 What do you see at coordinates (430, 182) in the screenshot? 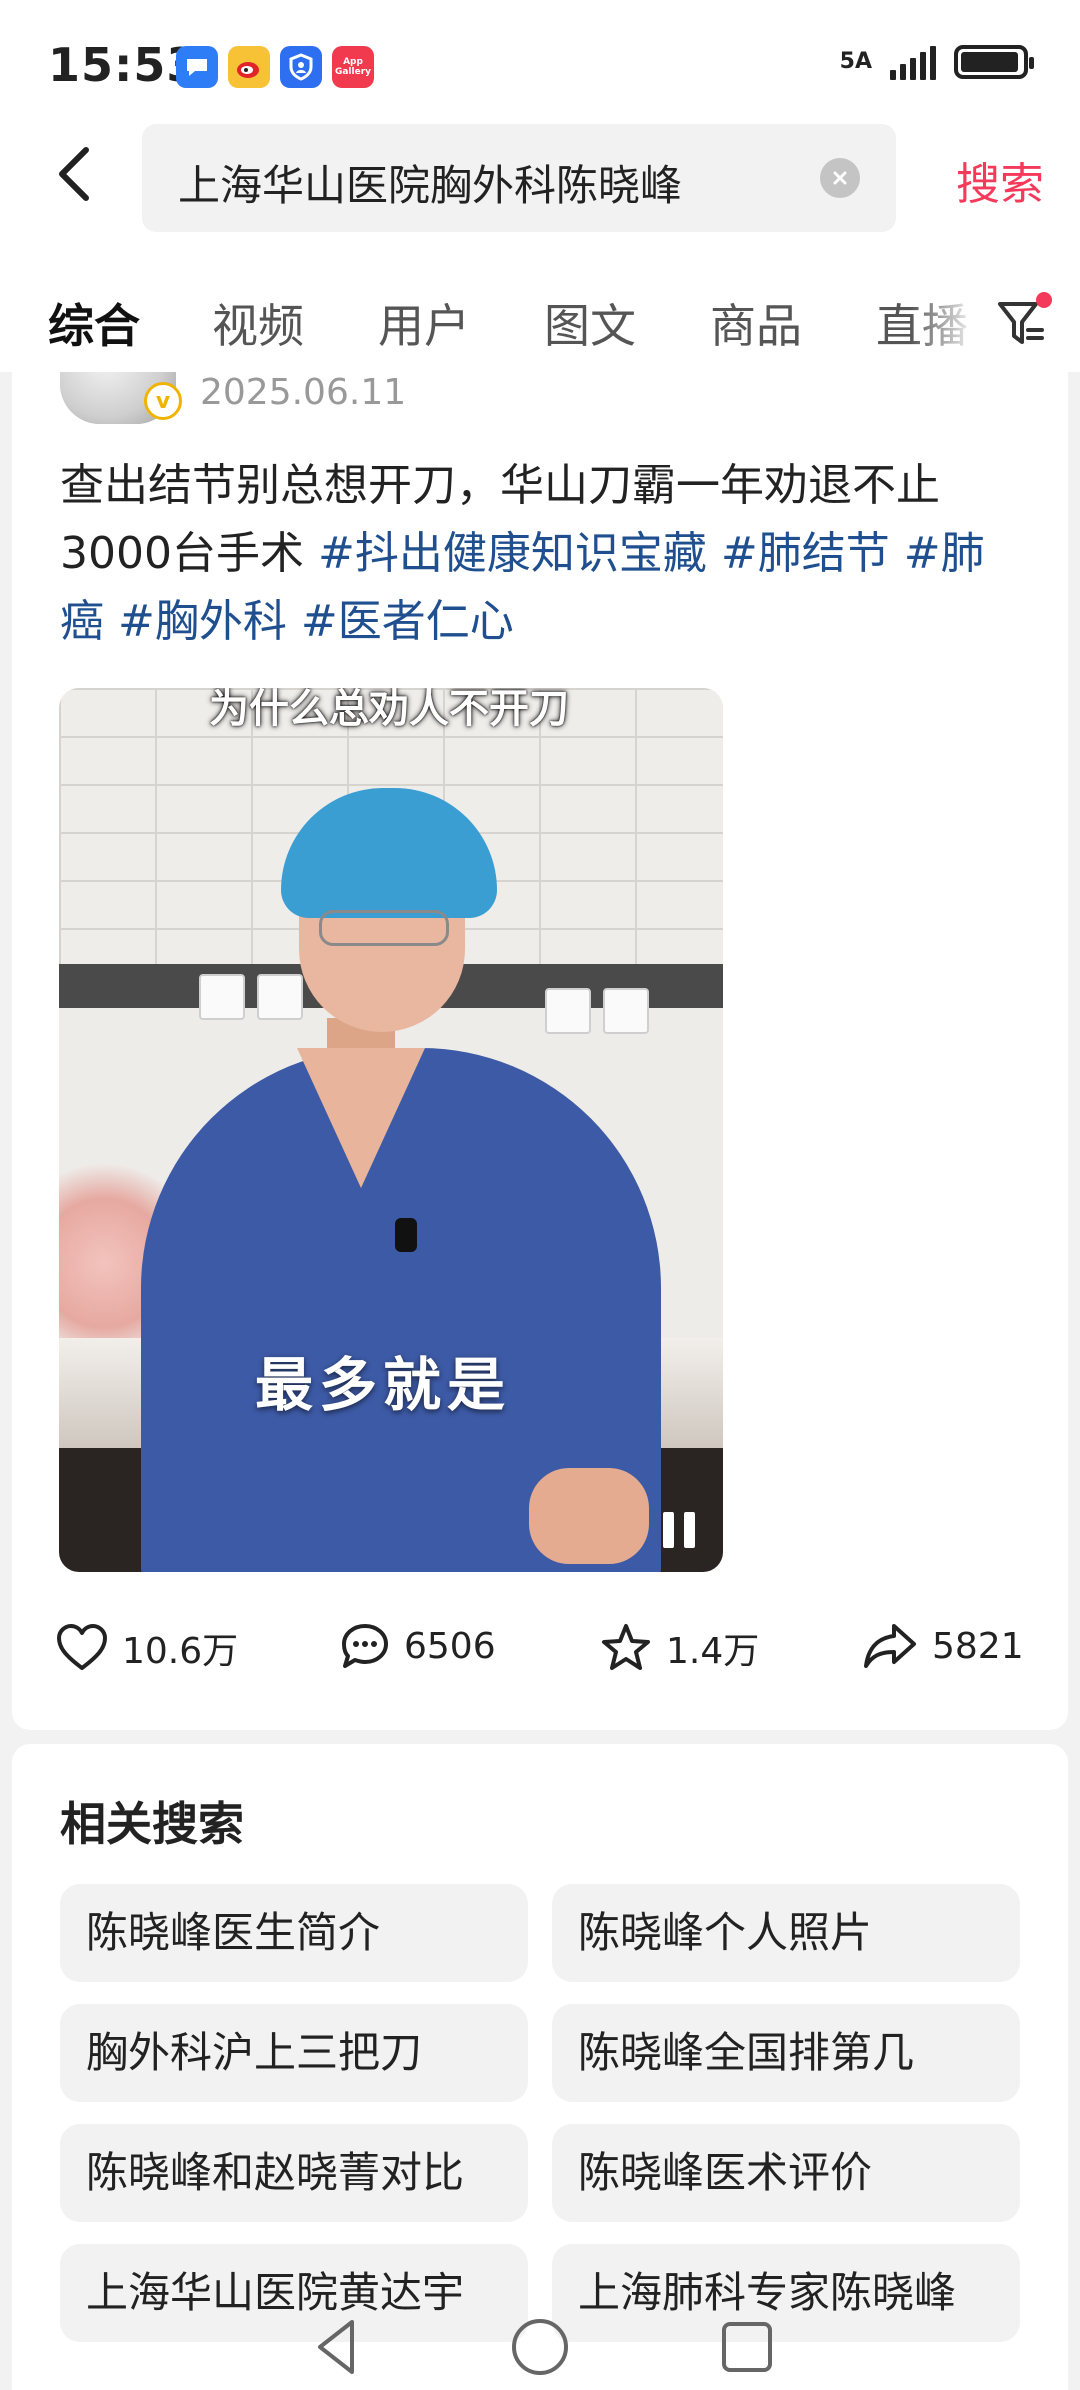
I see `search-query: 上海华山医院胸外科陈晓峰` at bounding box center [430, 182].